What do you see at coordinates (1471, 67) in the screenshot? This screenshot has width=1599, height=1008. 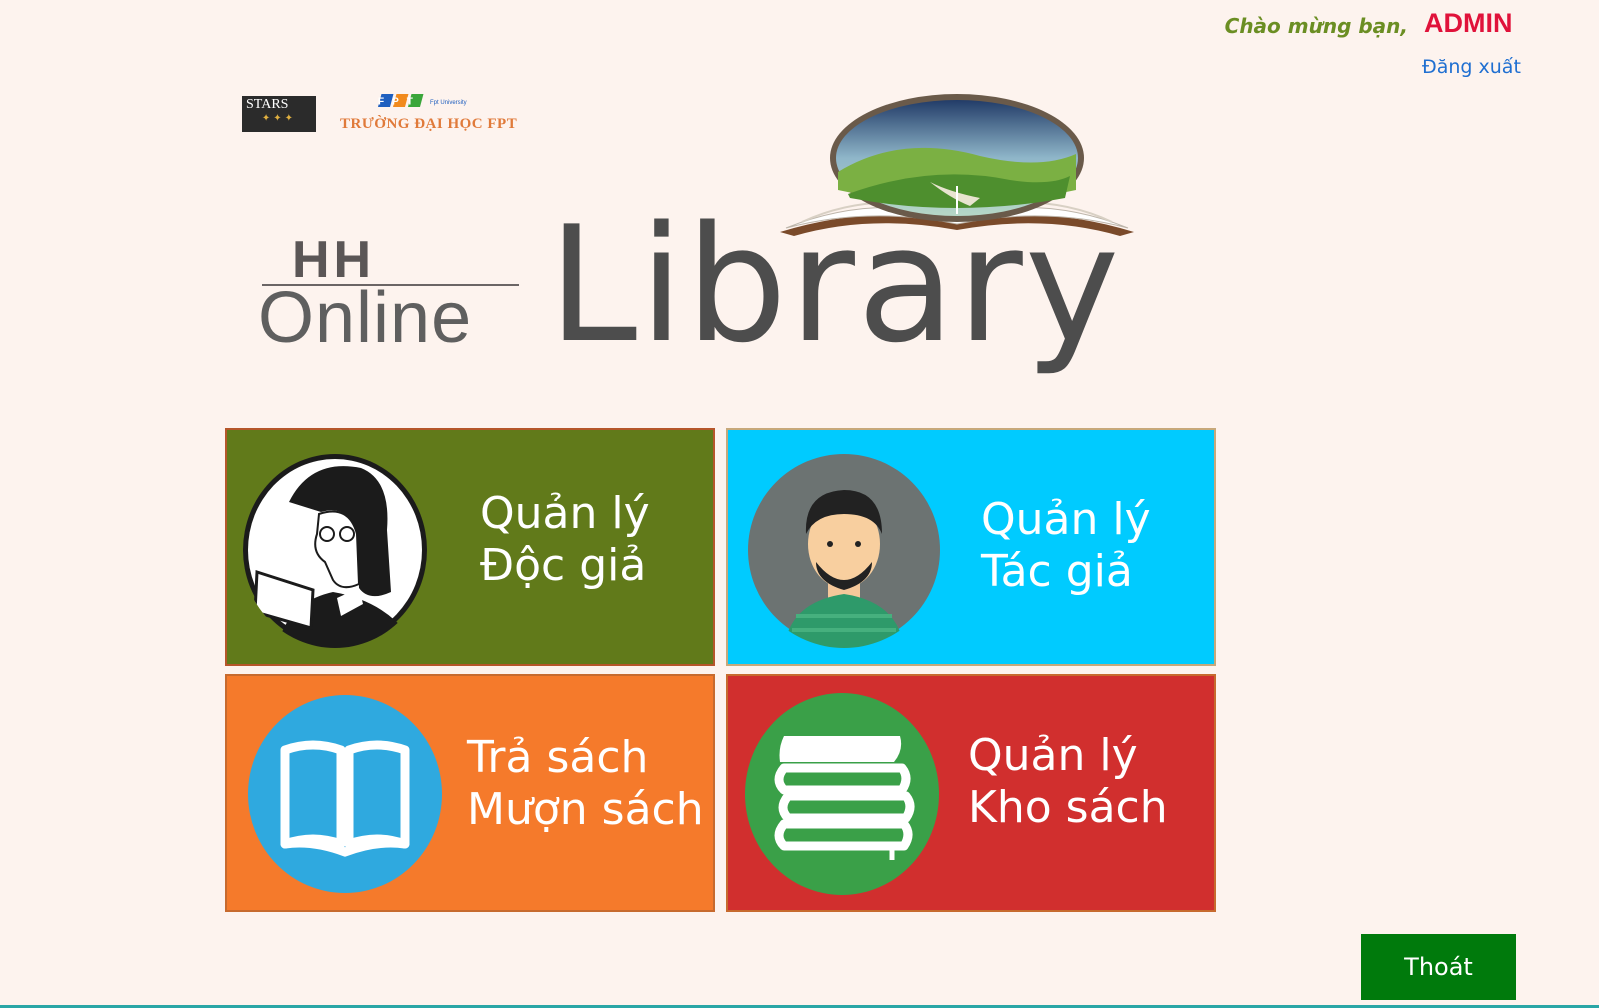 I see `logout-link: Đăng xuất` at bounding box center [1471, 67].